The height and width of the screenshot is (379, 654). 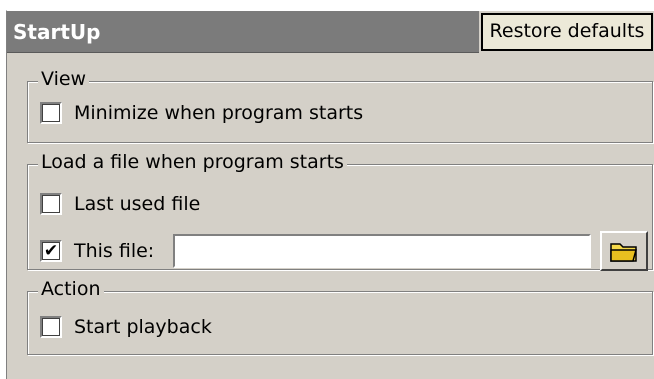 I want to click on minimize-option: Minimize when program starts, so click(x=201, y=113).